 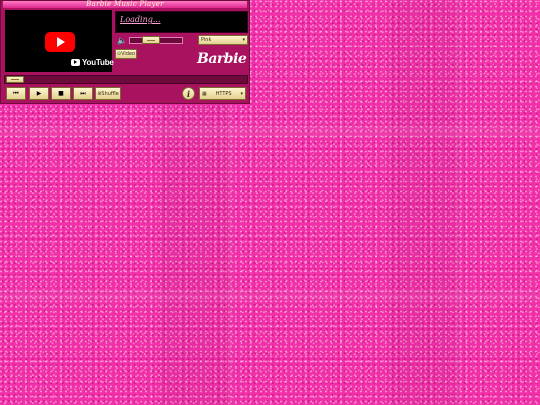 What do you see at coordinates (125, 4) in the screenshot?
I see `player-title: Barbie Music Player` at bounding box center [125, 4].